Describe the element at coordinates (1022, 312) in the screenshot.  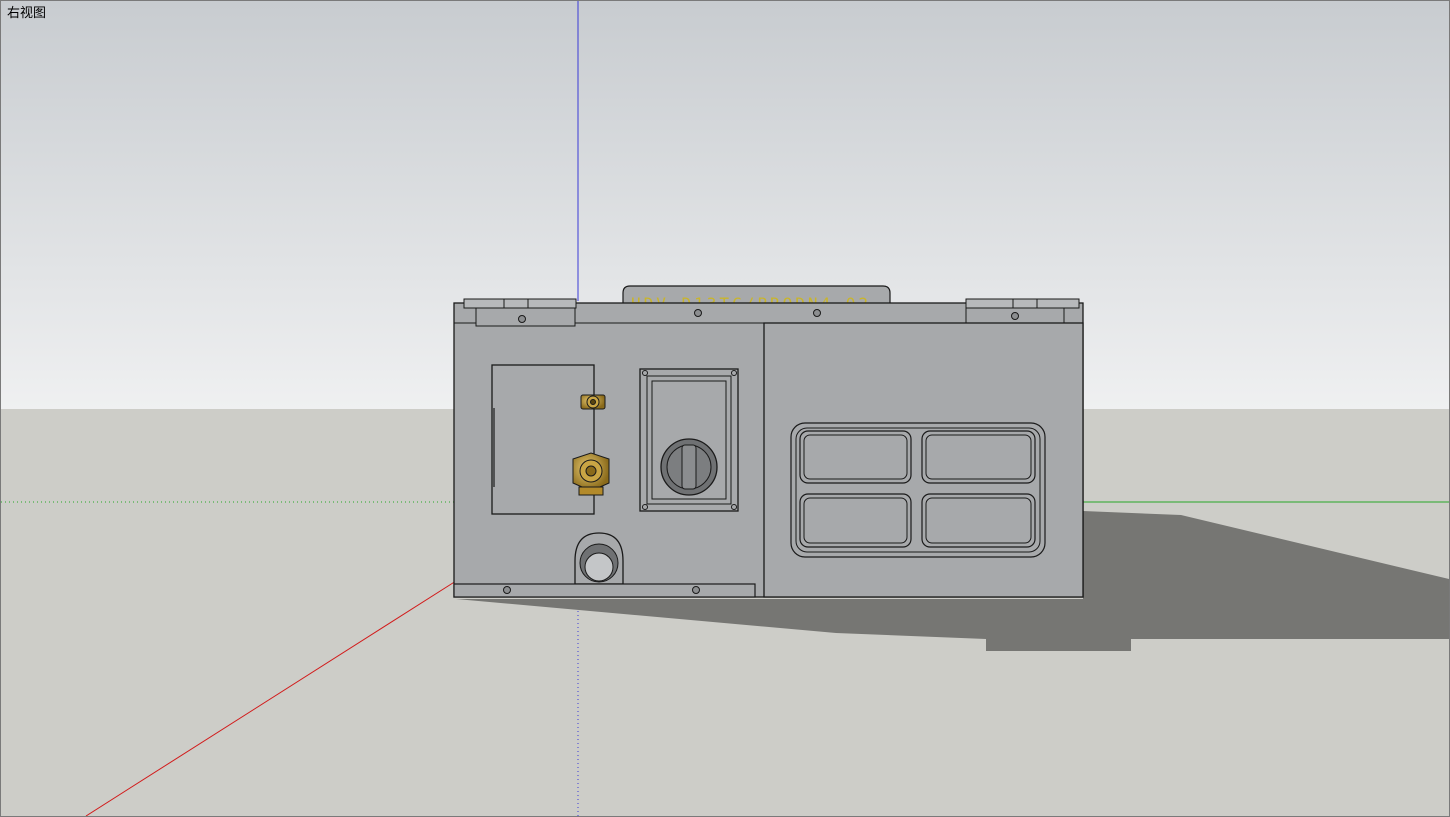
I see `right-hinge` at that location.